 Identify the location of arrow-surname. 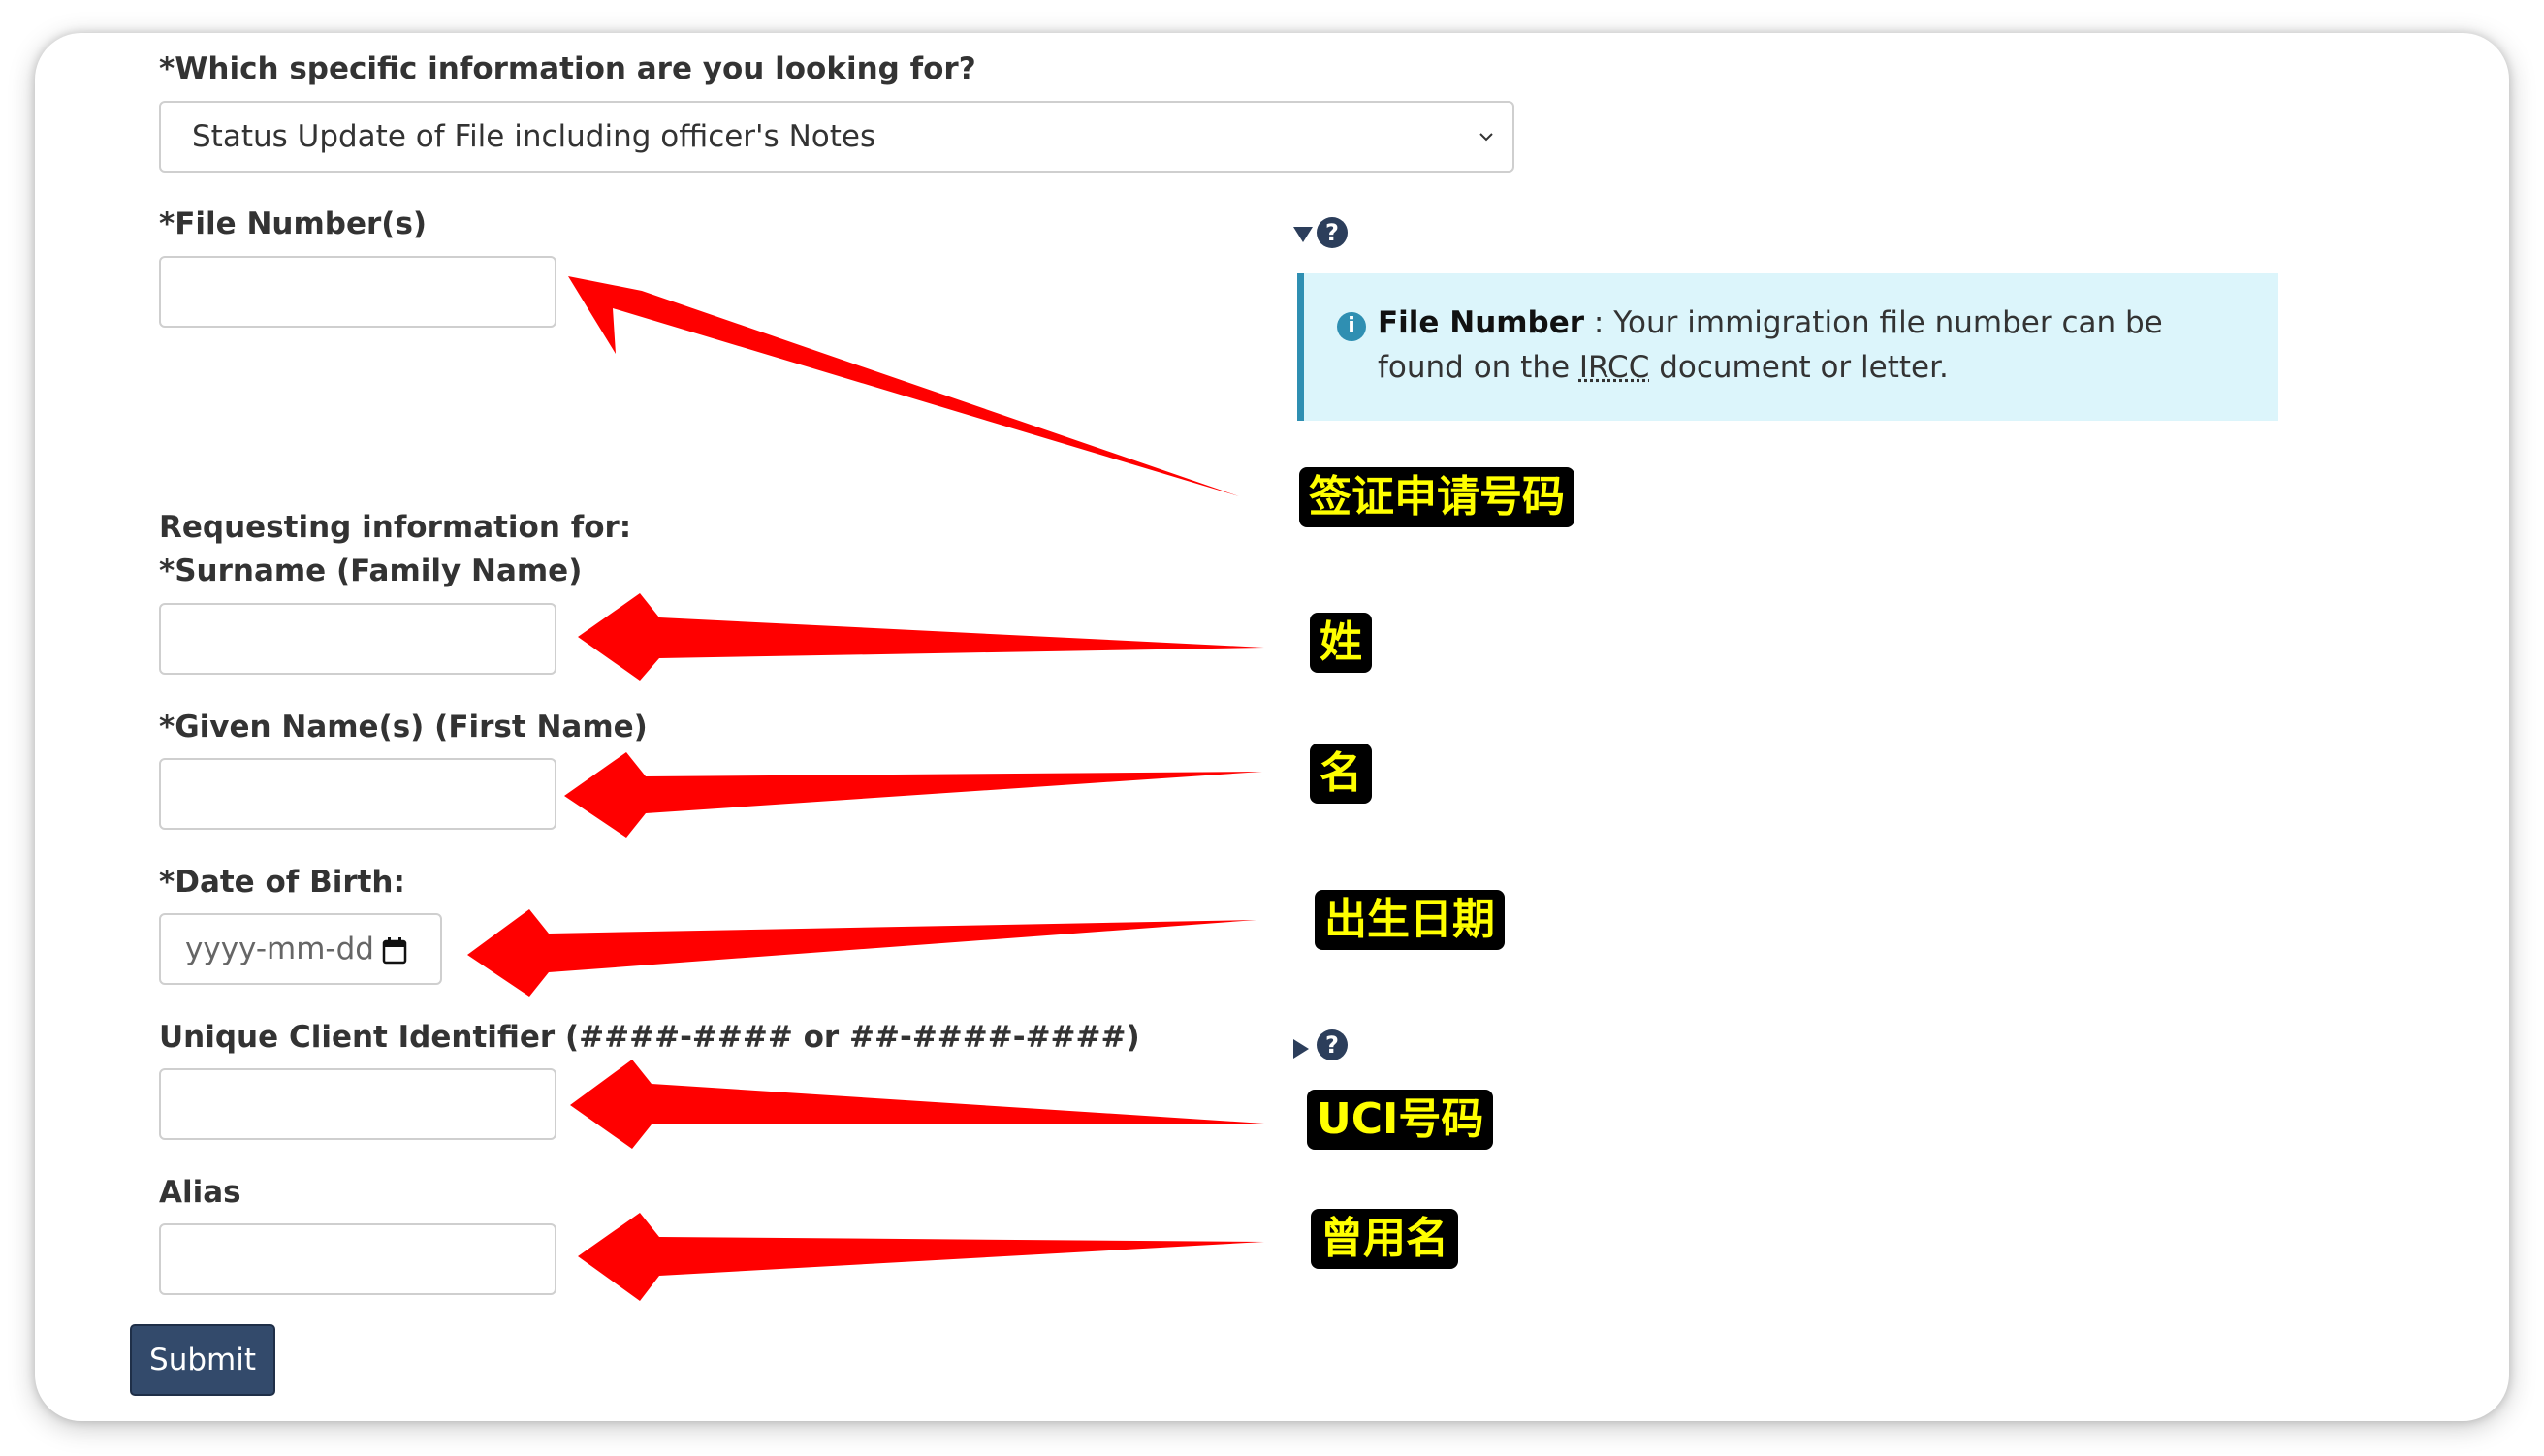
(921, 637).